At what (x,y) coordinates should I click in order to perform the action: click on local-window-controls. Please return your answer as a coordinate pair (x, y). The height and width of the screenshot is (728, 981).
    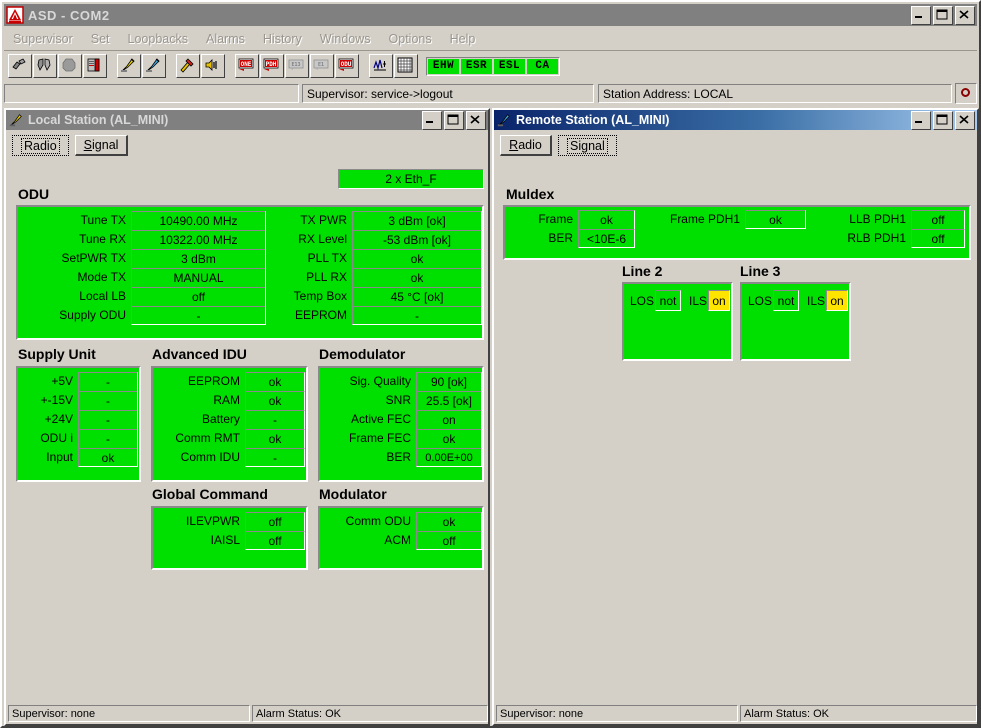
    Looking at the image, I should click on (455, 120).